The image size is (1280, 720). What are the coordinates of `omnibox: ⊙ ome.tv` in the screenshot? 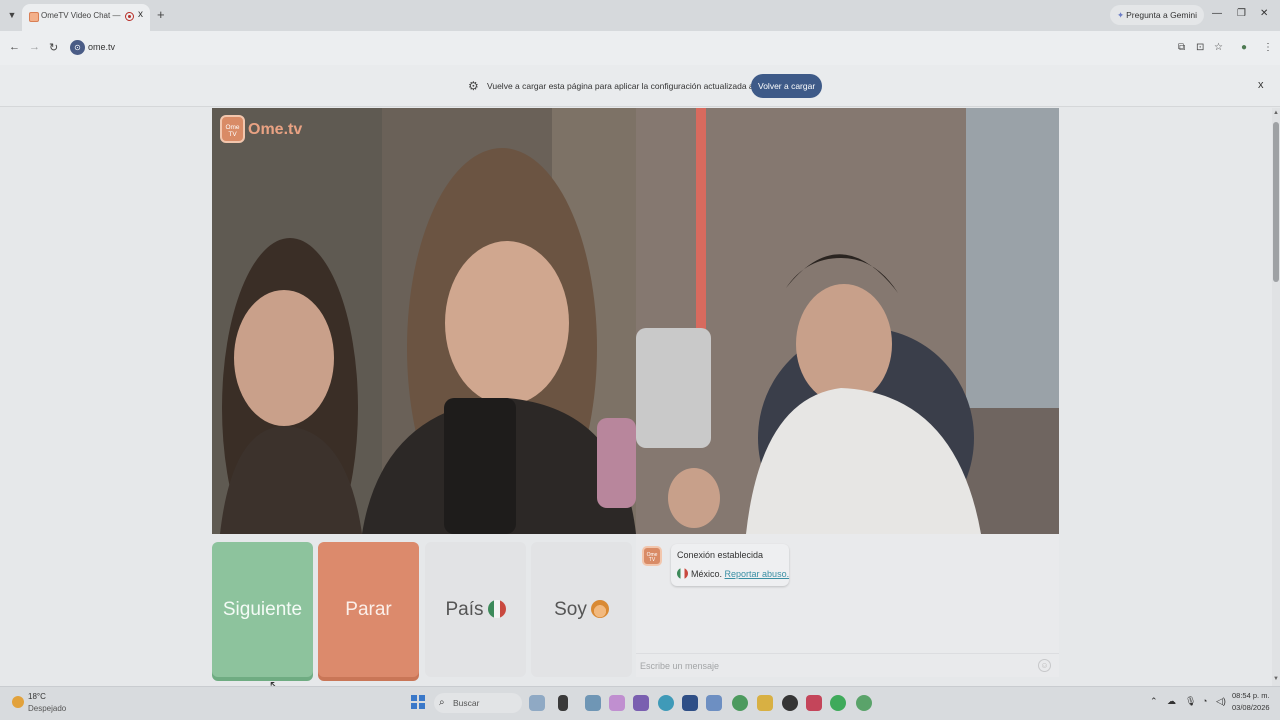 It's located at (618, 48).